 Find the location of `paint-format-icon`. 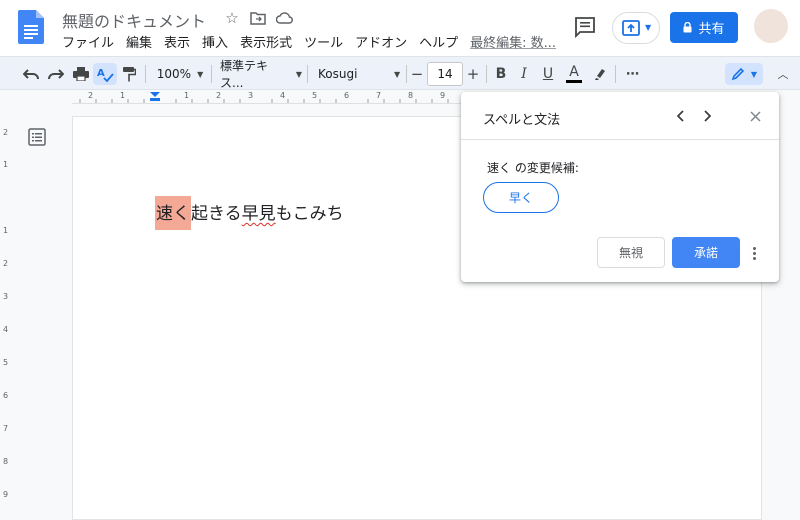

paint-format-icon is located at coordinates (129, 74).